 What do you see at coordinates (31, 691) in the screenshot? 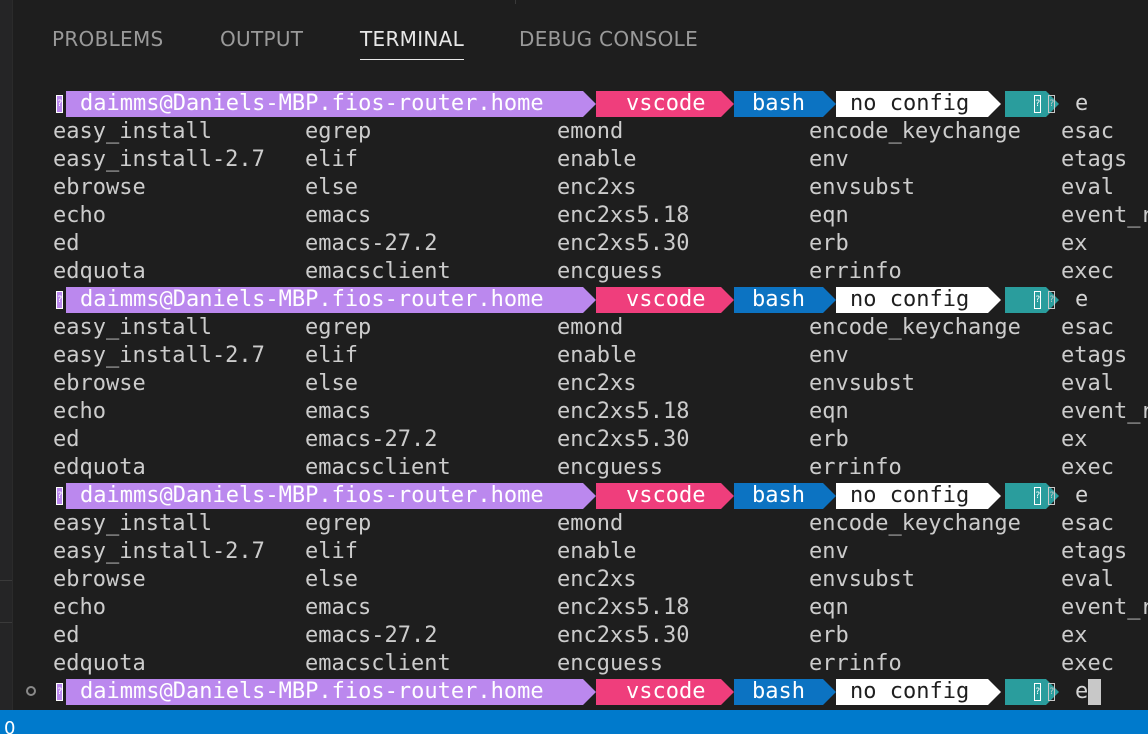
I see `command-decoration-icon` at bounding box center [31, 691].